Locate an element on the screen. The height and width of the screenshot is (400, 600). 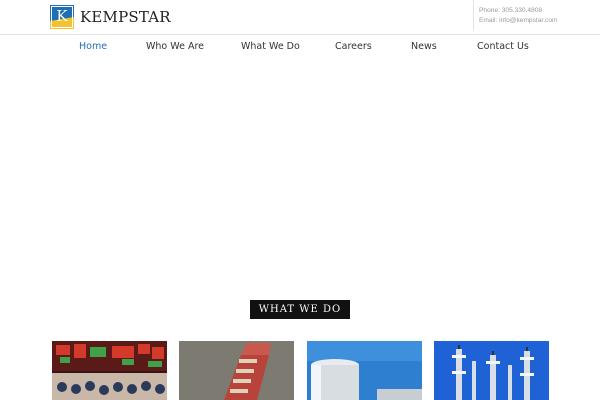
refinery-image is located at coordinates (491, 370).